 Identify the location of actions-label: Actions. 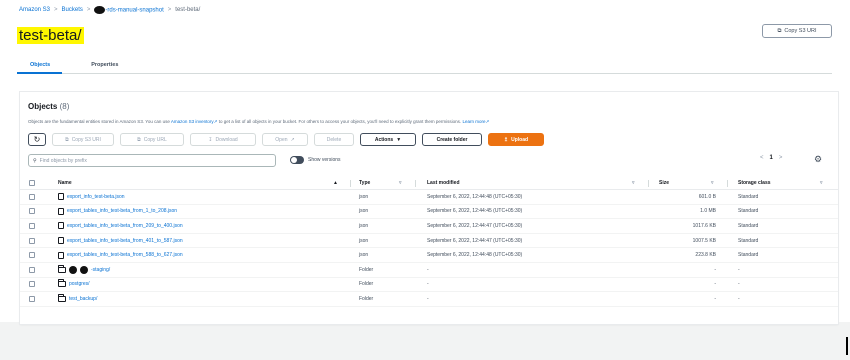
(384, 139).